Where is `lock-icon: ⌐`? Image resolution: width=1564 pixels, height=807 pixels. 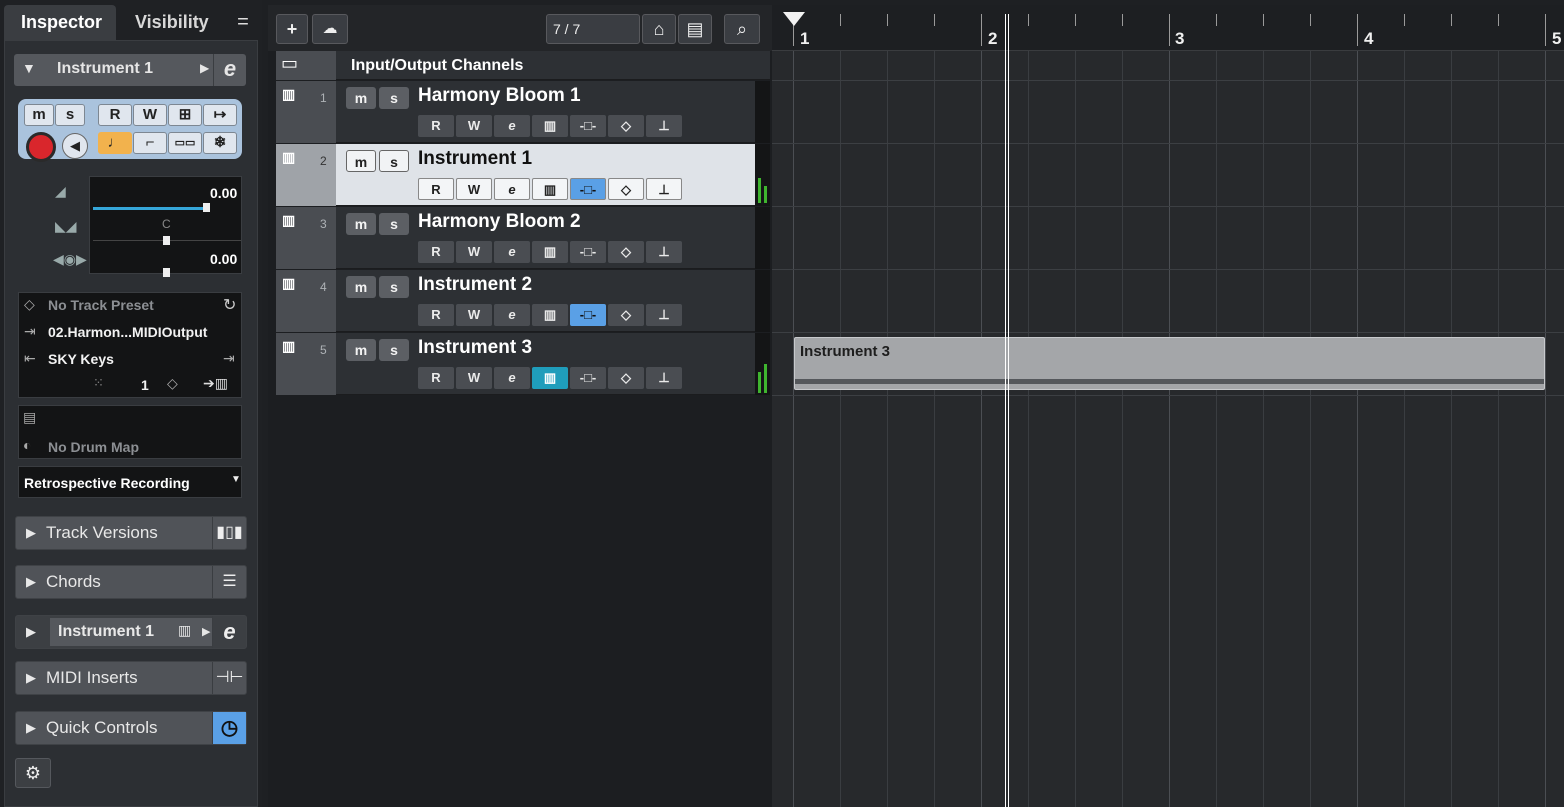
lock-icon: ⌐ is located at coordinates (150, 143).